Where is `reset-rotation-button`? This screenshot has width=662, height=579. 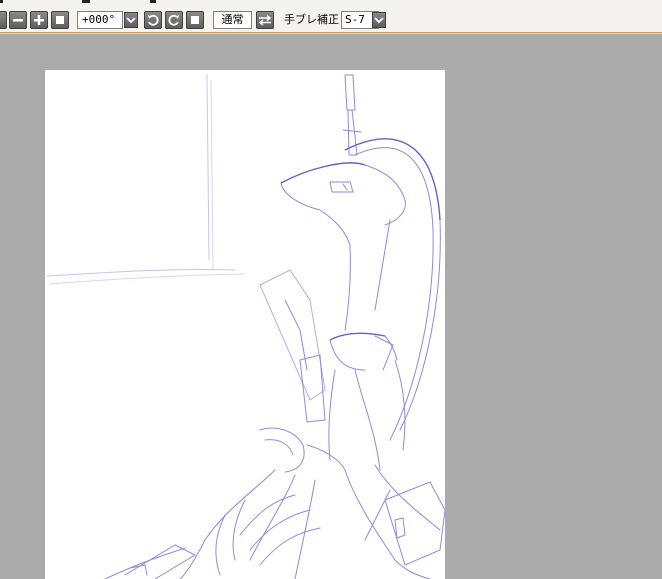 reset-rotation-button is located at coordinates (195, 20).